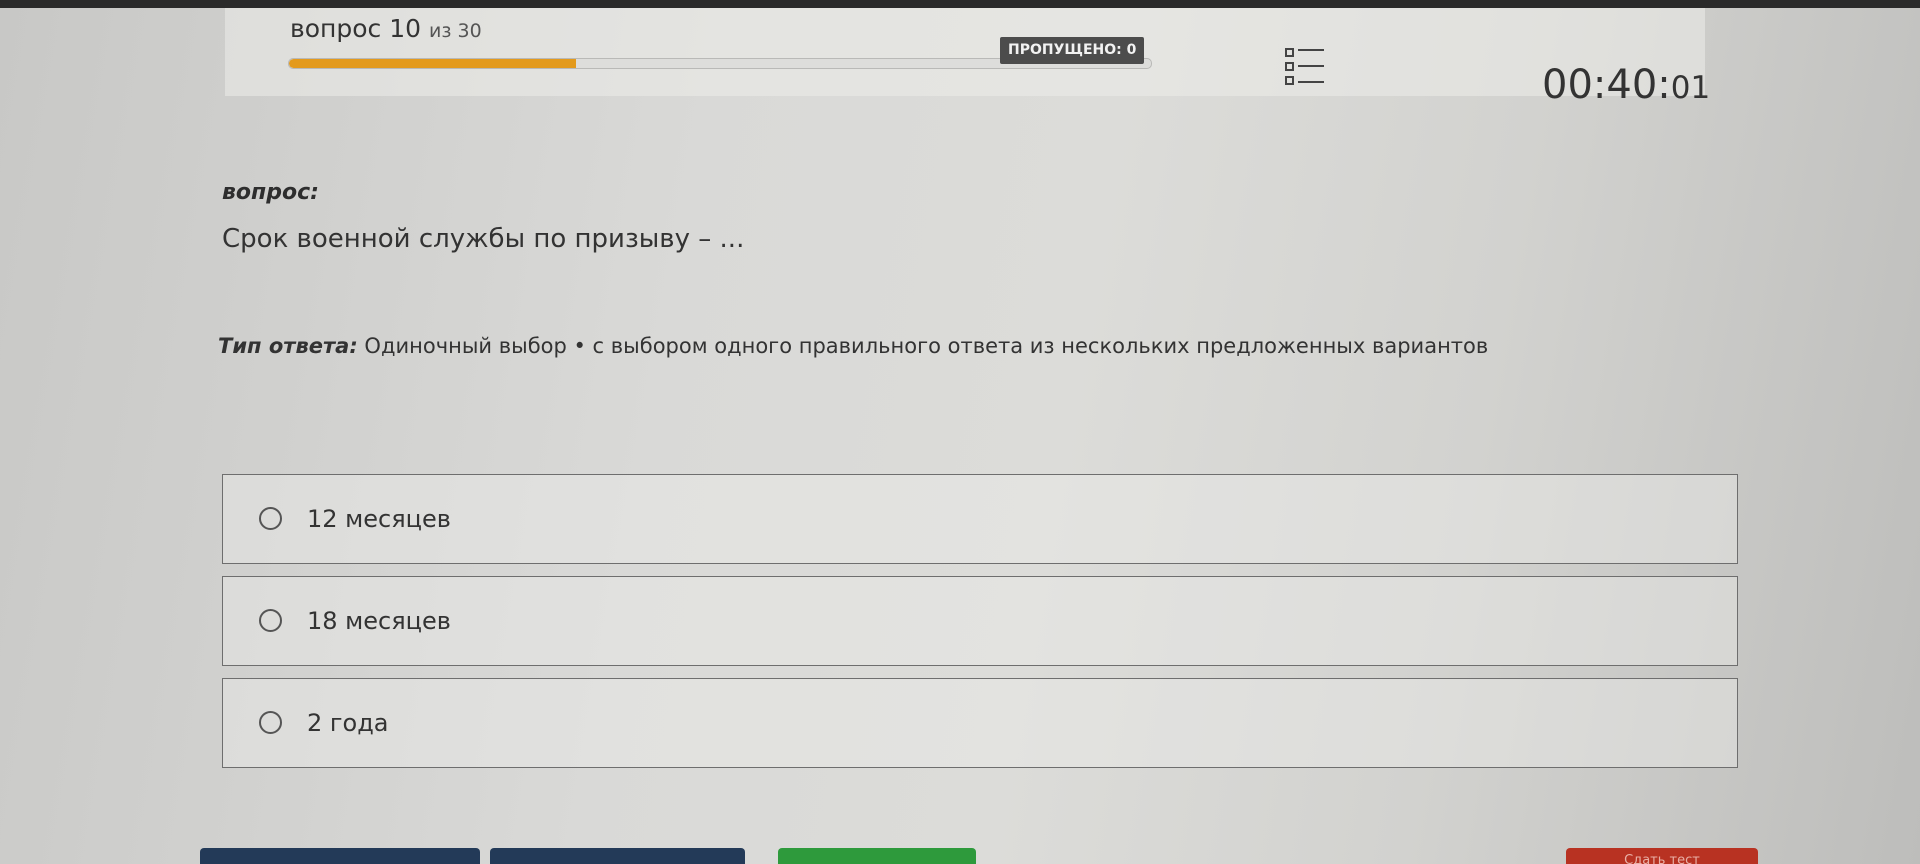 This screenshot has height=864, width=1920. Describe the element at coordinates (348, 723) in the screenshot. I see `answer-option-text: 2 года` at that location.